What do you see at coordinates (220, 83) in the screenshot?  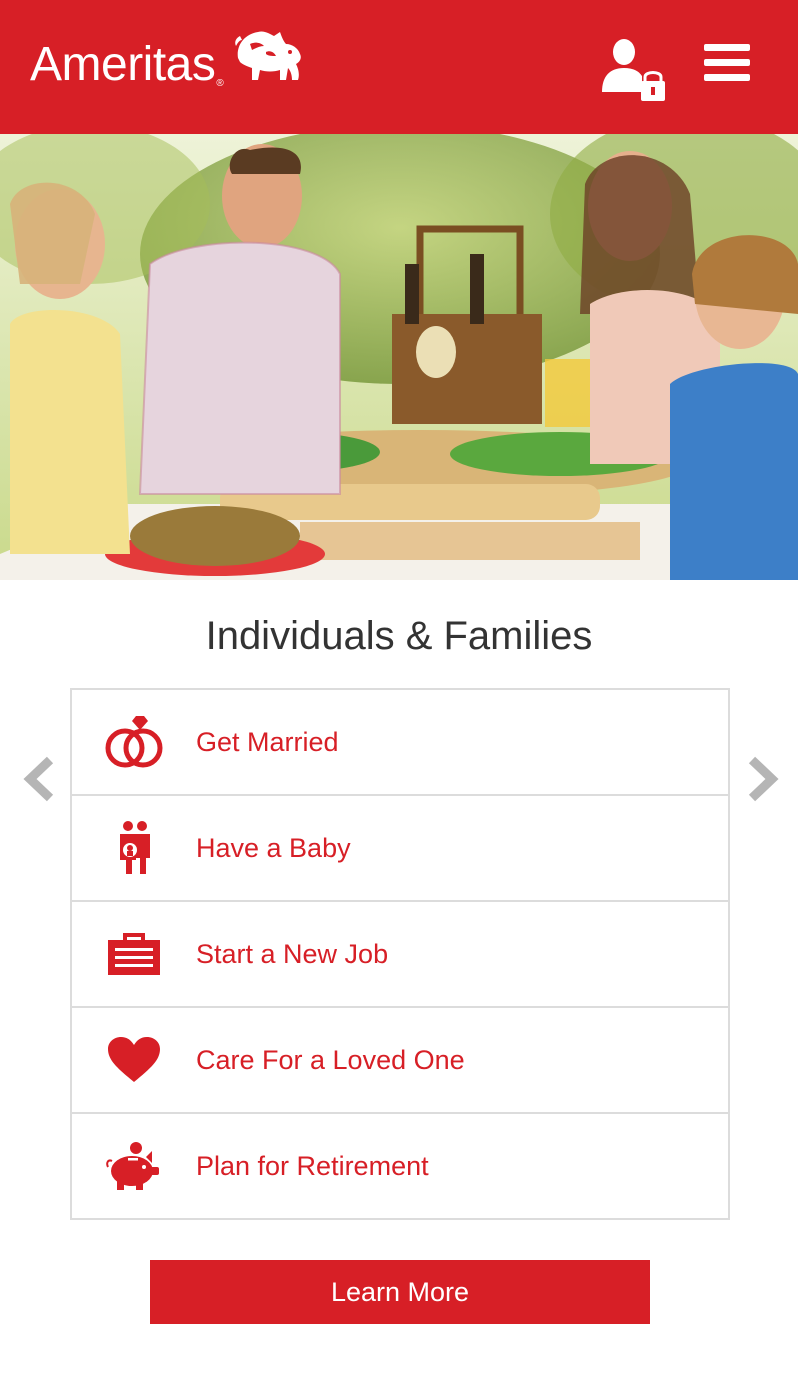 I see `logo-registered-mark: ®` at bounding box center [220, 83].